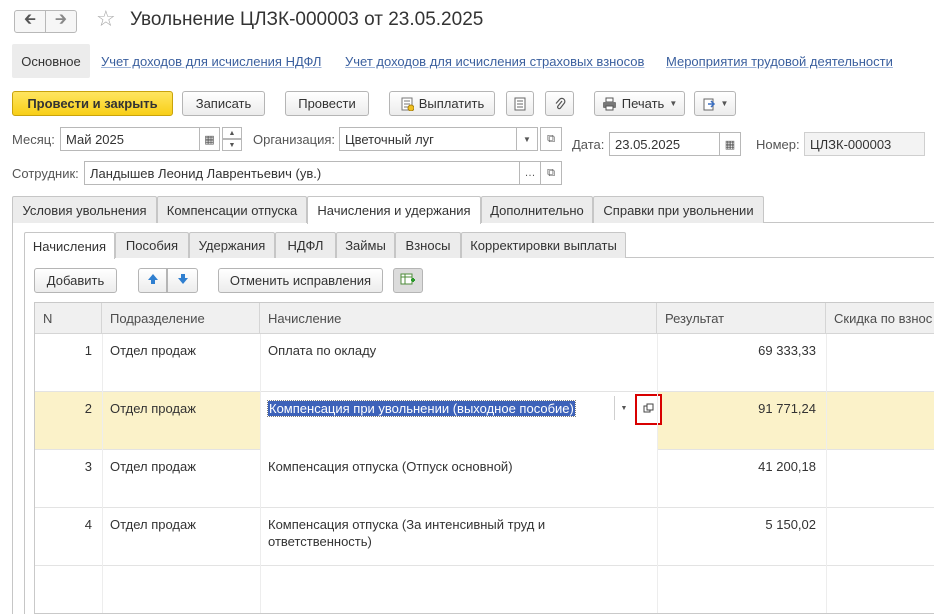 The width and height of the screenshot is (934, 614). I want to click on accrual-dropdown-button: ▼, so click(624, 408).